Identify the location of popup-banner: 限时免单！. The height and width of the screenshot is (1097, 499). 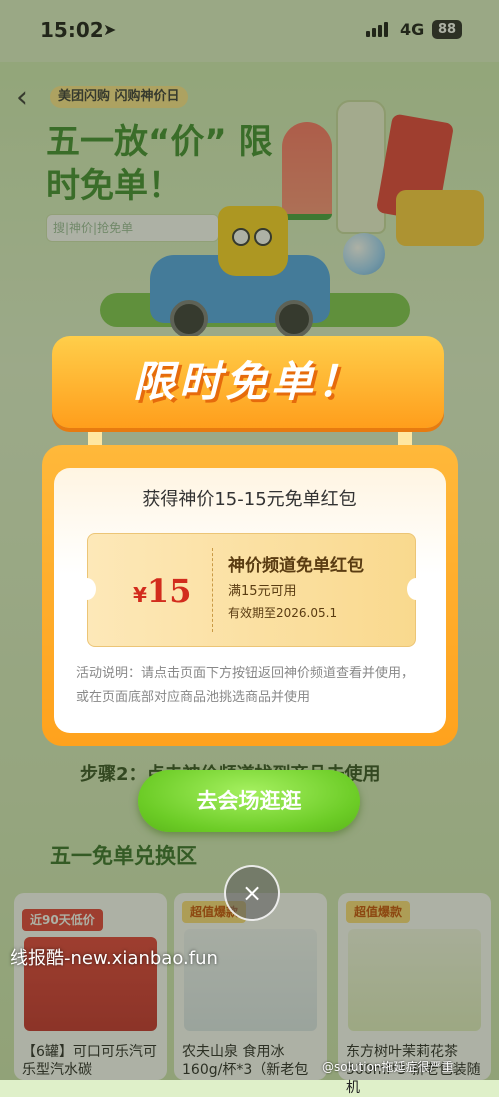
(248, 382).